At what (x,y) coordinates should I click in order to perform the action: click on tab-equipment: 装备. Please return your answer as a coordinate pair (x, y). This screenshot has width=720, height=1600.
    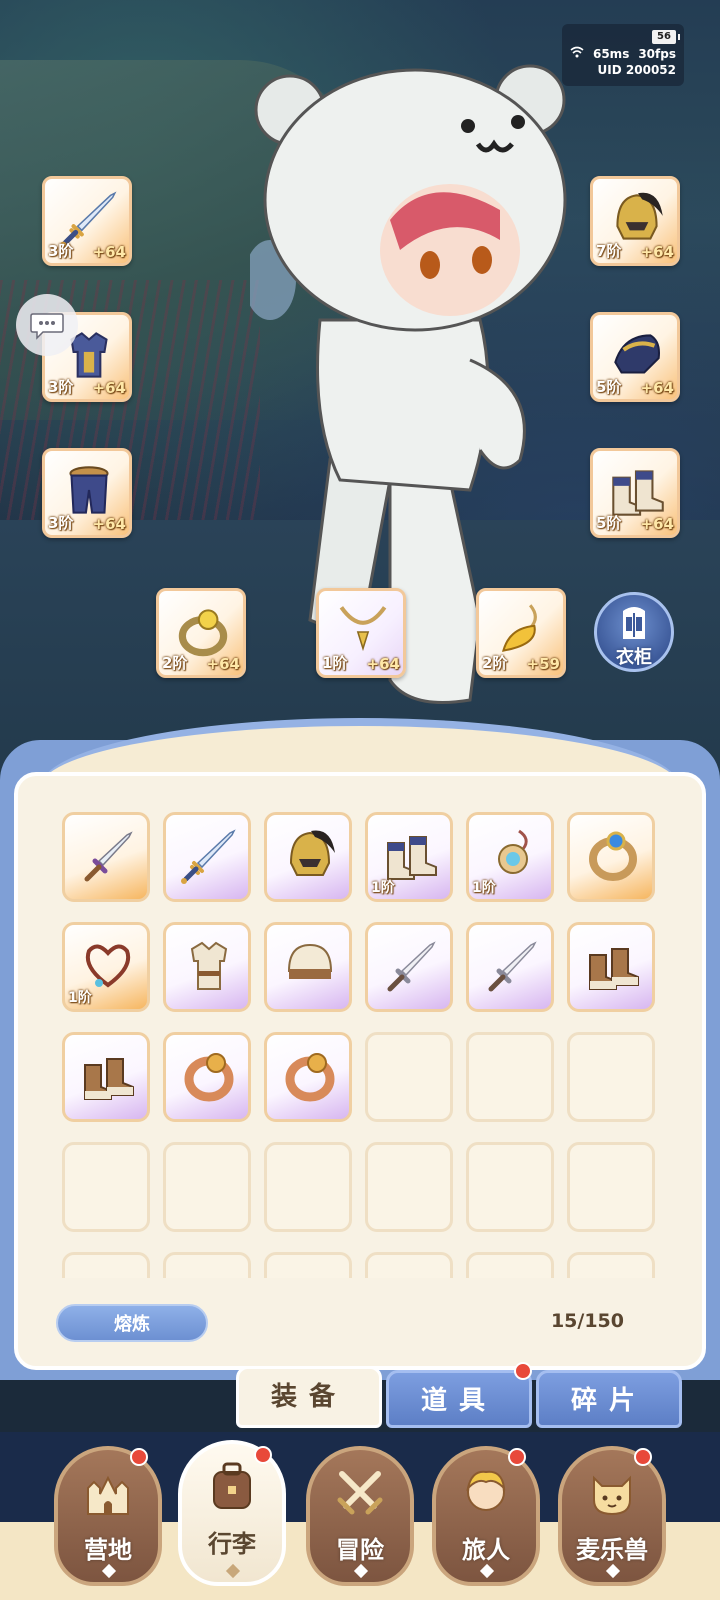
    Looking at the image, I should click on (309, 1397).